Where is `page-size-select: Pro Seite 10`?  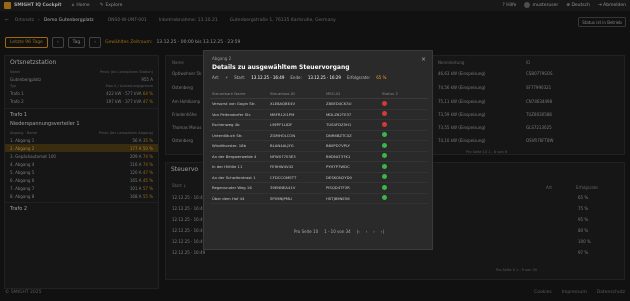
page-size-select: Pro Seite 10 is located at coordinates (306, 231).